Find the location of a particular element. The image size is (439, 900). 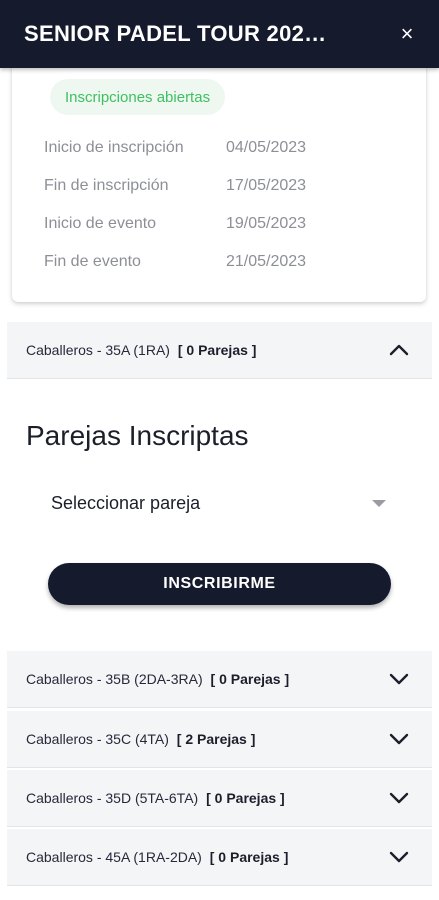

category-label: Caballeros - 35D (5TA-6TA) [ 0 Parejas ] is located at coordinates (155, 798).